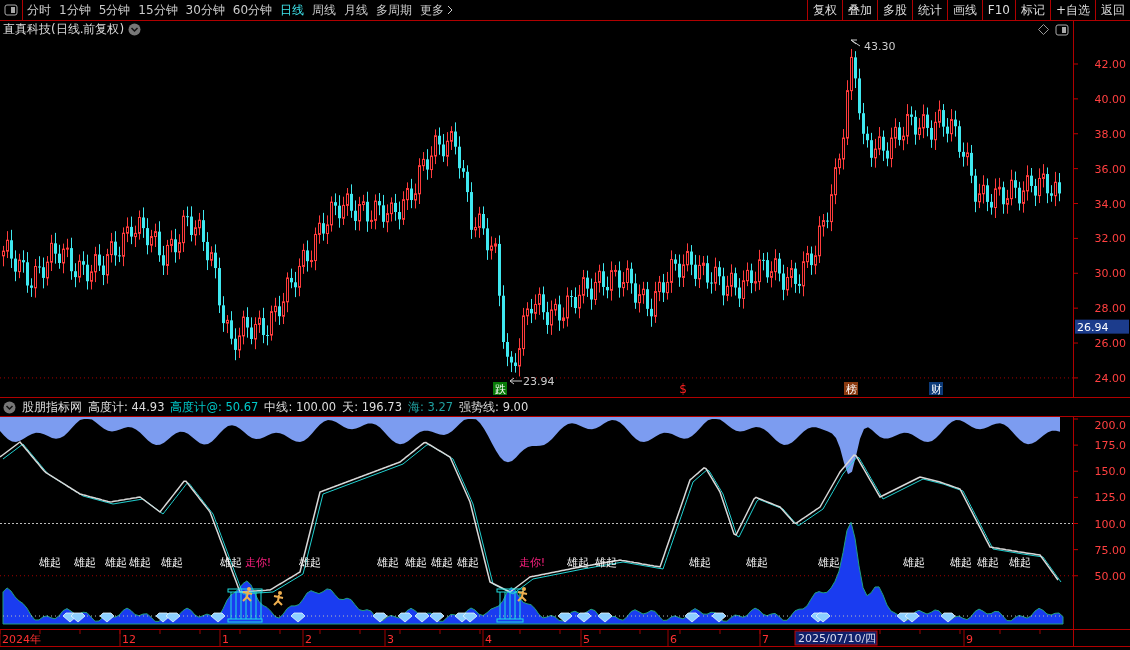  What do you see at coordinates (64, 29) in the screenshot?
I see `chart-title: 直真科技(日线.前复权)` at bounding box center [64, 29].